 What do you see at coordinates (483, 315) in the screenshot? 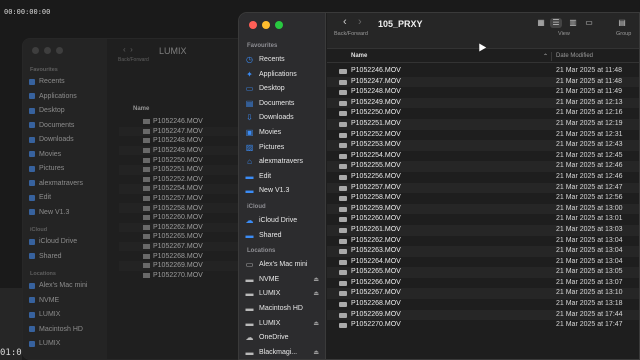
I see `table-row: P1052269.MOV 21 Mar 2025 at 17:44` at bounding box center [483, 315].